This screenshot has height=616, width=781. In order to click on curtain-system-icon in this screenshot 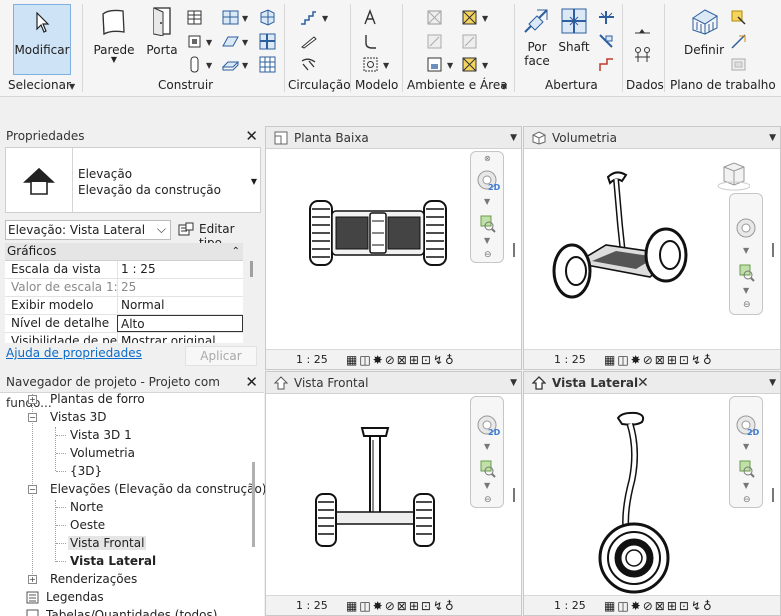, I will do `click(230, 17)`.